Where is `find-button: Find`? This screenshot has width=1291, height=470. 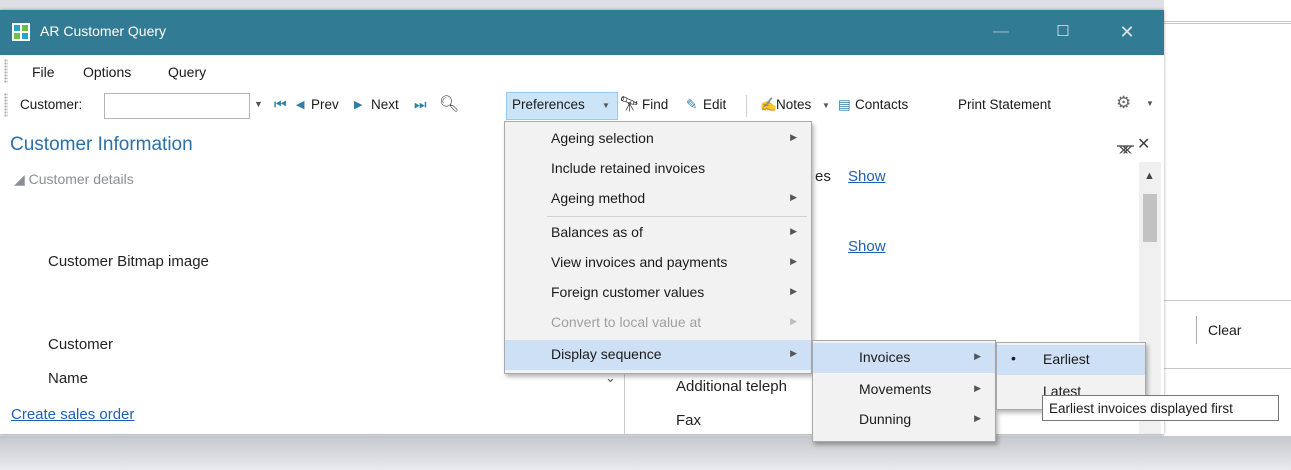
find-button: Find is located at coordinates (655, 104).